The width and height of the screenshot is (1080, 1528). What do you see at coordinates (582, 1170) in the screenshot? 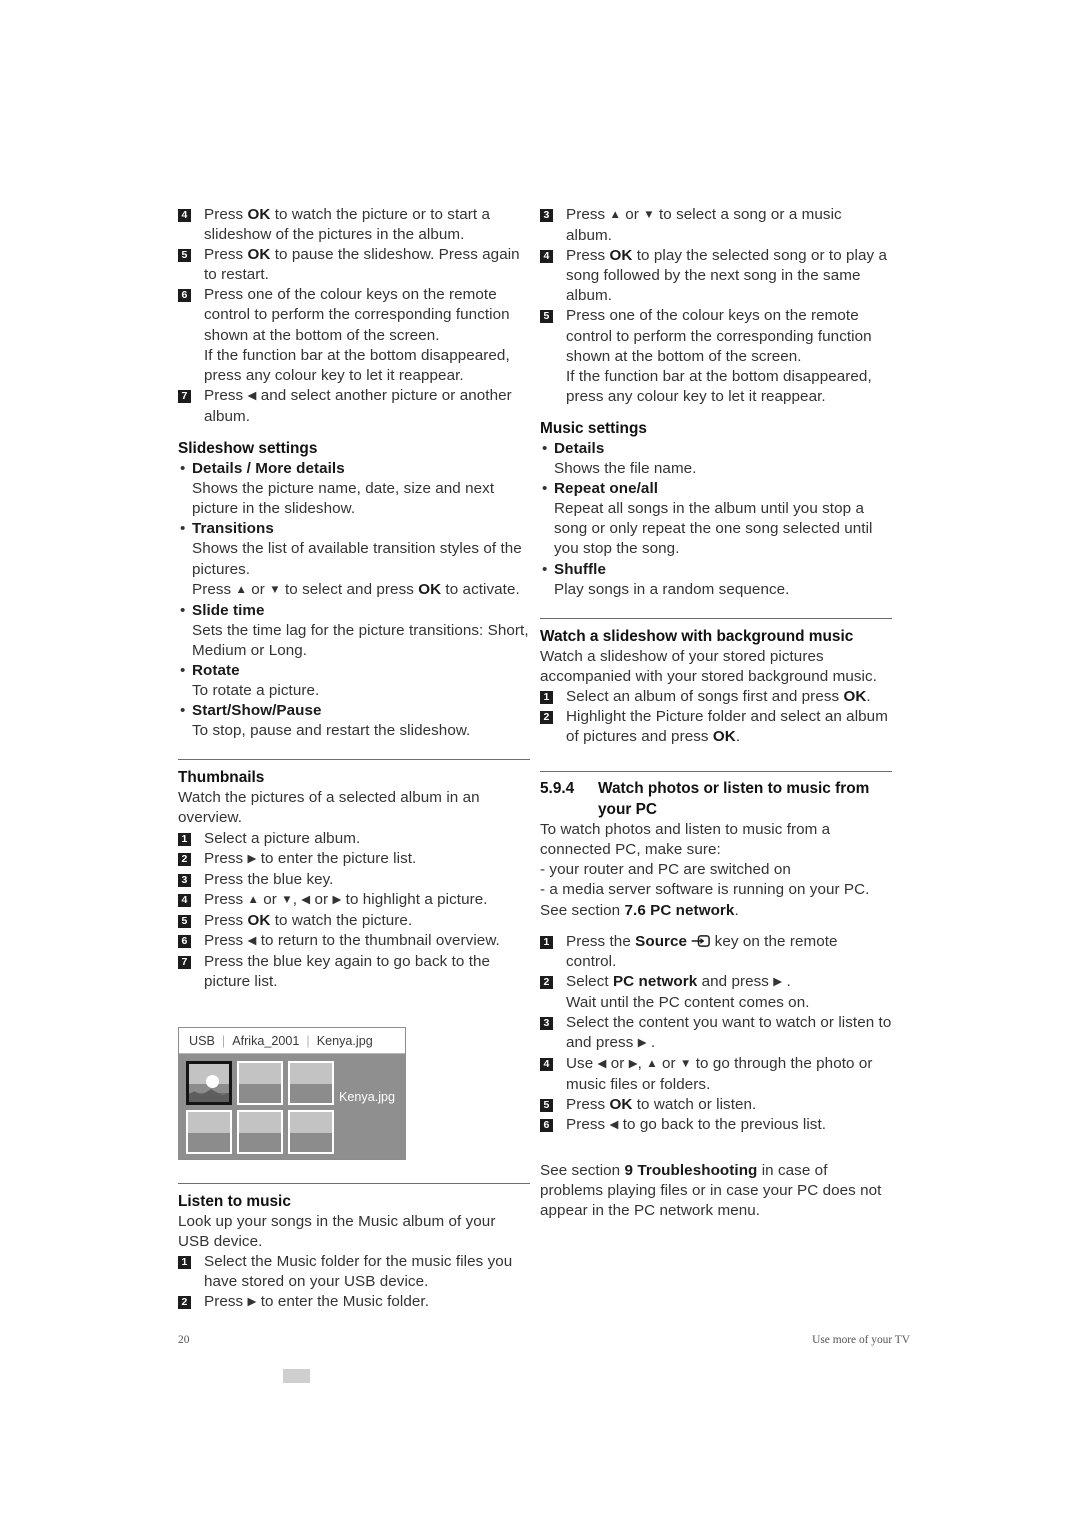
I see `troubleshooting-prefix: See section` at bounding box center [582, 1170].